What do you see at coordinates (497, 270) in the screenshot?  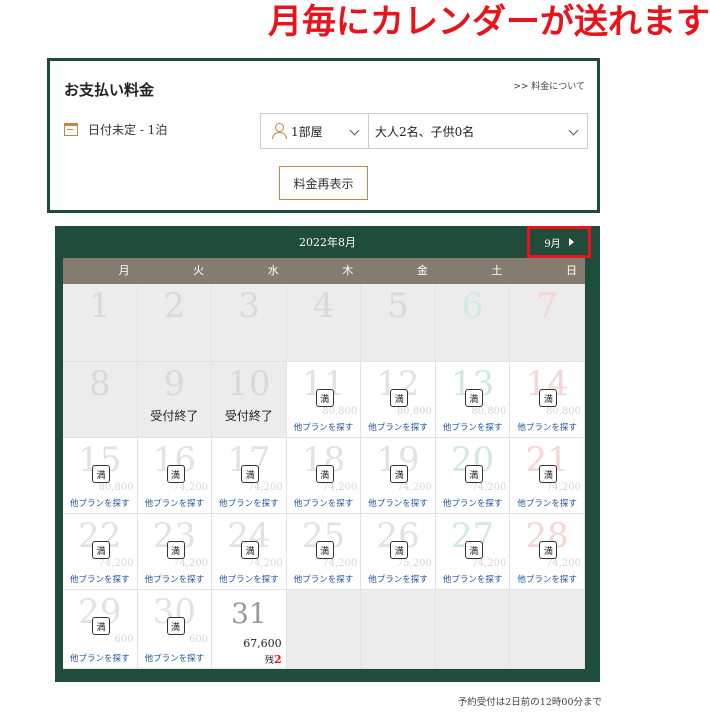 I see `weekday-sat: 土` at bounding box center [497, 270].